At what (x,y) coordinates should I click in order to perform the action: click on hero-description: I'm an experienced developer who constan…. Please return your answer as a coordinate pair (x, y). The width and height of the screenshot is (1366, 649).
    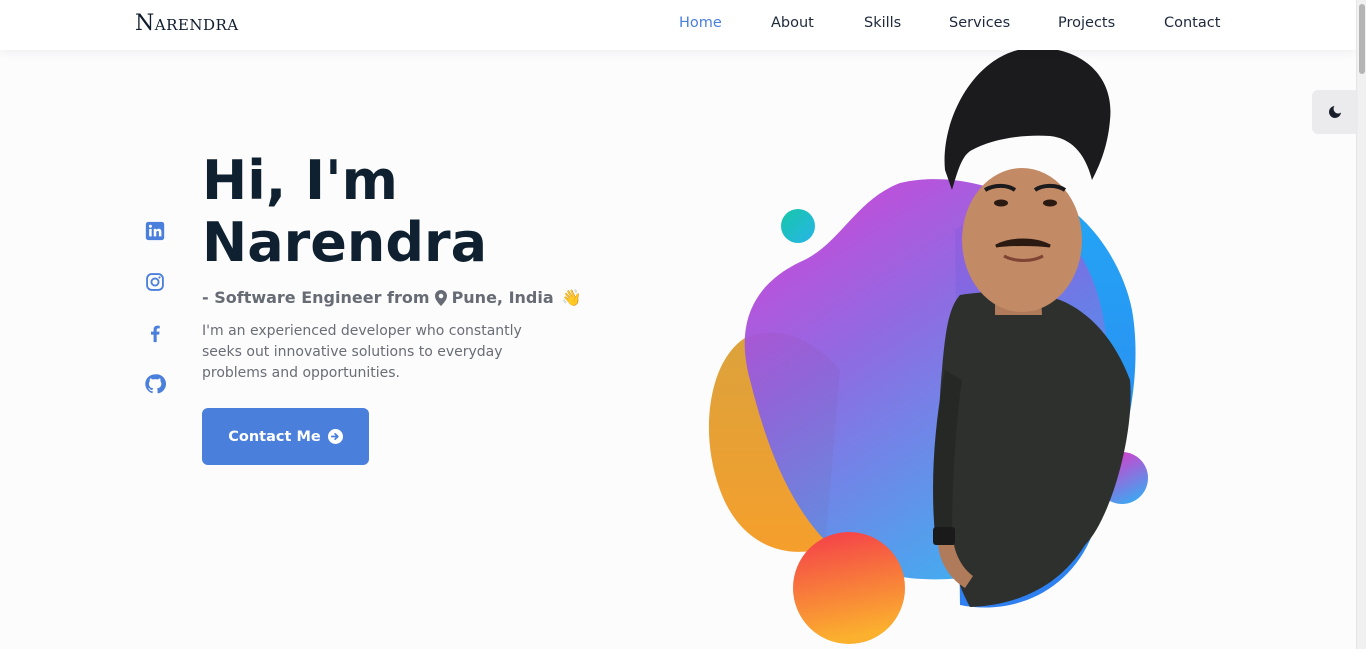
    Looking at the image, I should click on (362, 352).